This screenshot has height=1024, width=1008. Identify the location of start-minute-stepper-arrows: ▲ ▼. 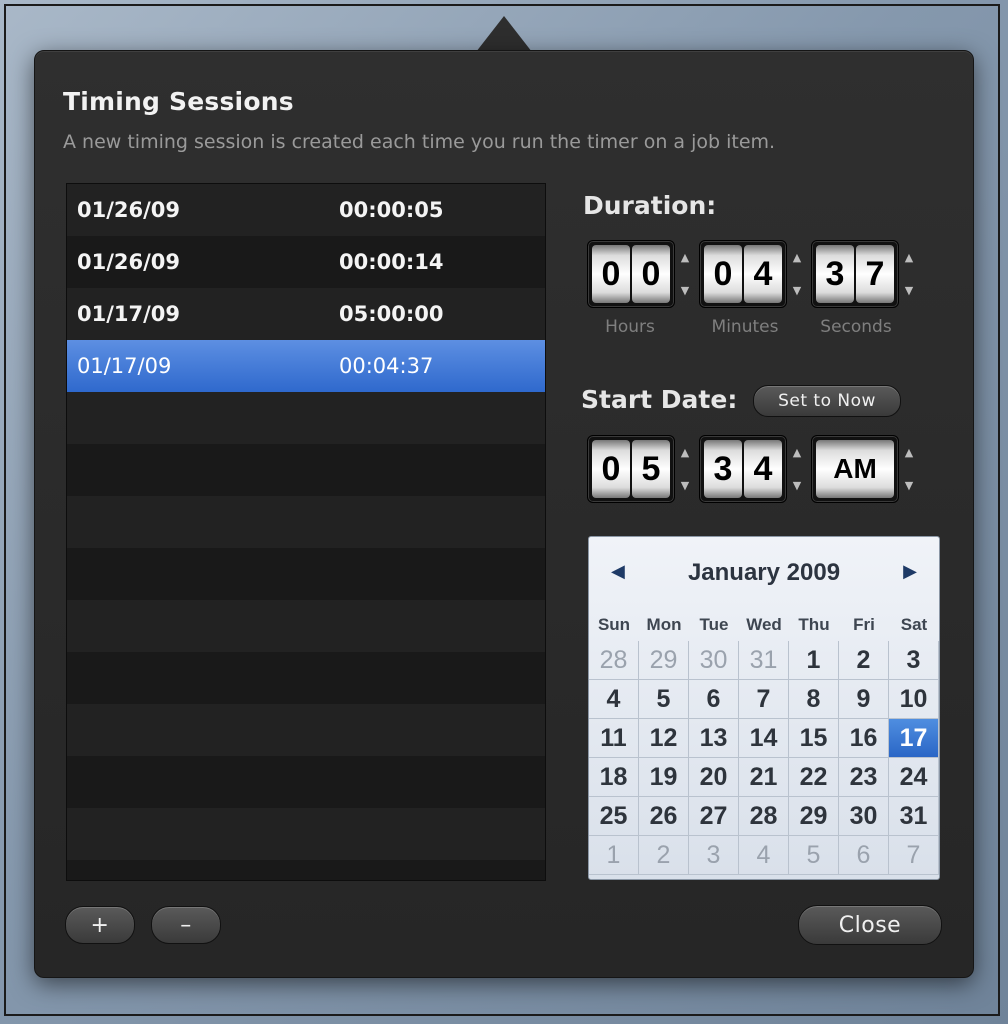
(797, 469).